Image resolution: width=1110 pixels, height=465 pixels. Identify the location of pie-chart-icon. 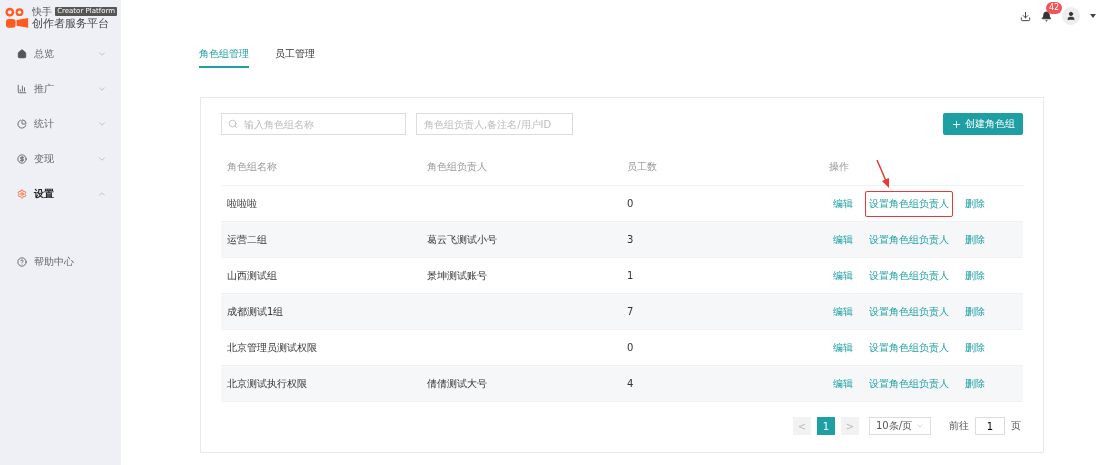
(22, 123).